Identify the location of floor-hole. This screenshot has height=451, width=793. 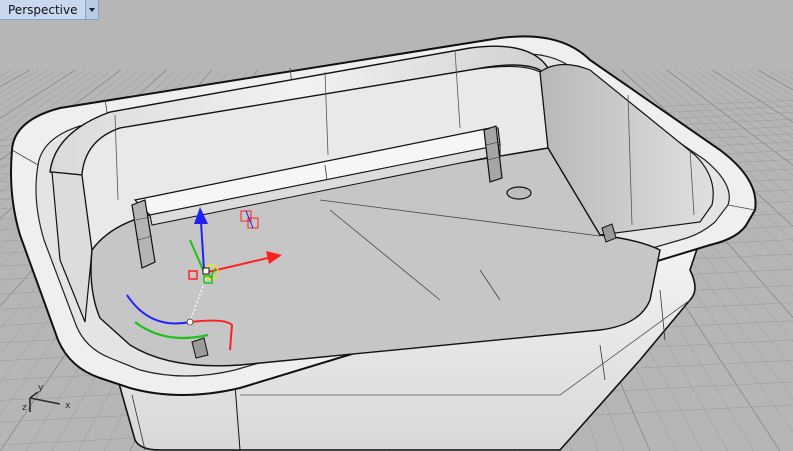
(519, 193).